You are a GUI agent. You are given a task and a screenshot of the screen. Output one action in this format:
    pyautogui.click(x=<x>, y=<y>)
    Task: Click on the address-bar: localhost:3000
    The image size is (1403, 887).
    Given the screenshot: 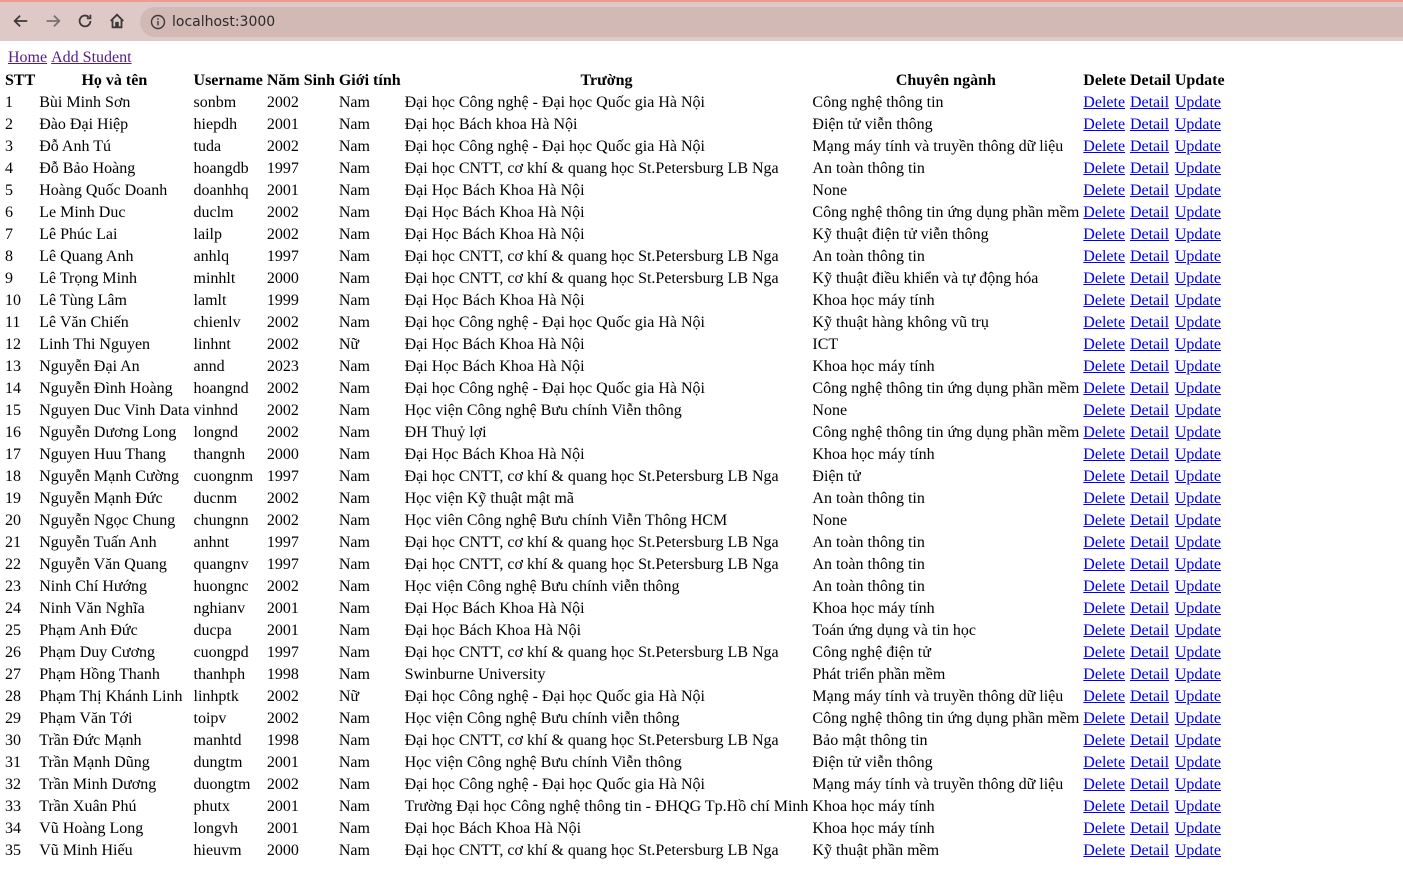 What is the action you would take?
    pyautogui.click(x=771, y=22)
    